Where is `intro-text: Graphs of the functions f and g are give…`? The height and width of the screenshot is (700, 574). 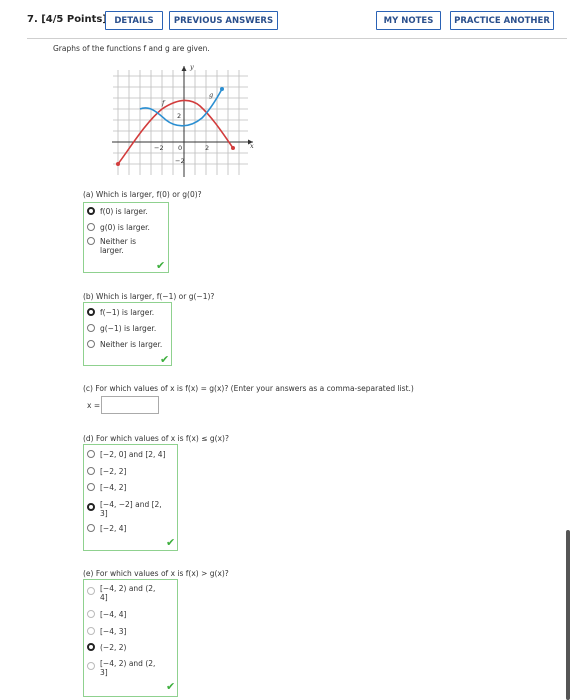 intro-text: Graphs of the functions f and g are give… is located at coordinates (131, 48).